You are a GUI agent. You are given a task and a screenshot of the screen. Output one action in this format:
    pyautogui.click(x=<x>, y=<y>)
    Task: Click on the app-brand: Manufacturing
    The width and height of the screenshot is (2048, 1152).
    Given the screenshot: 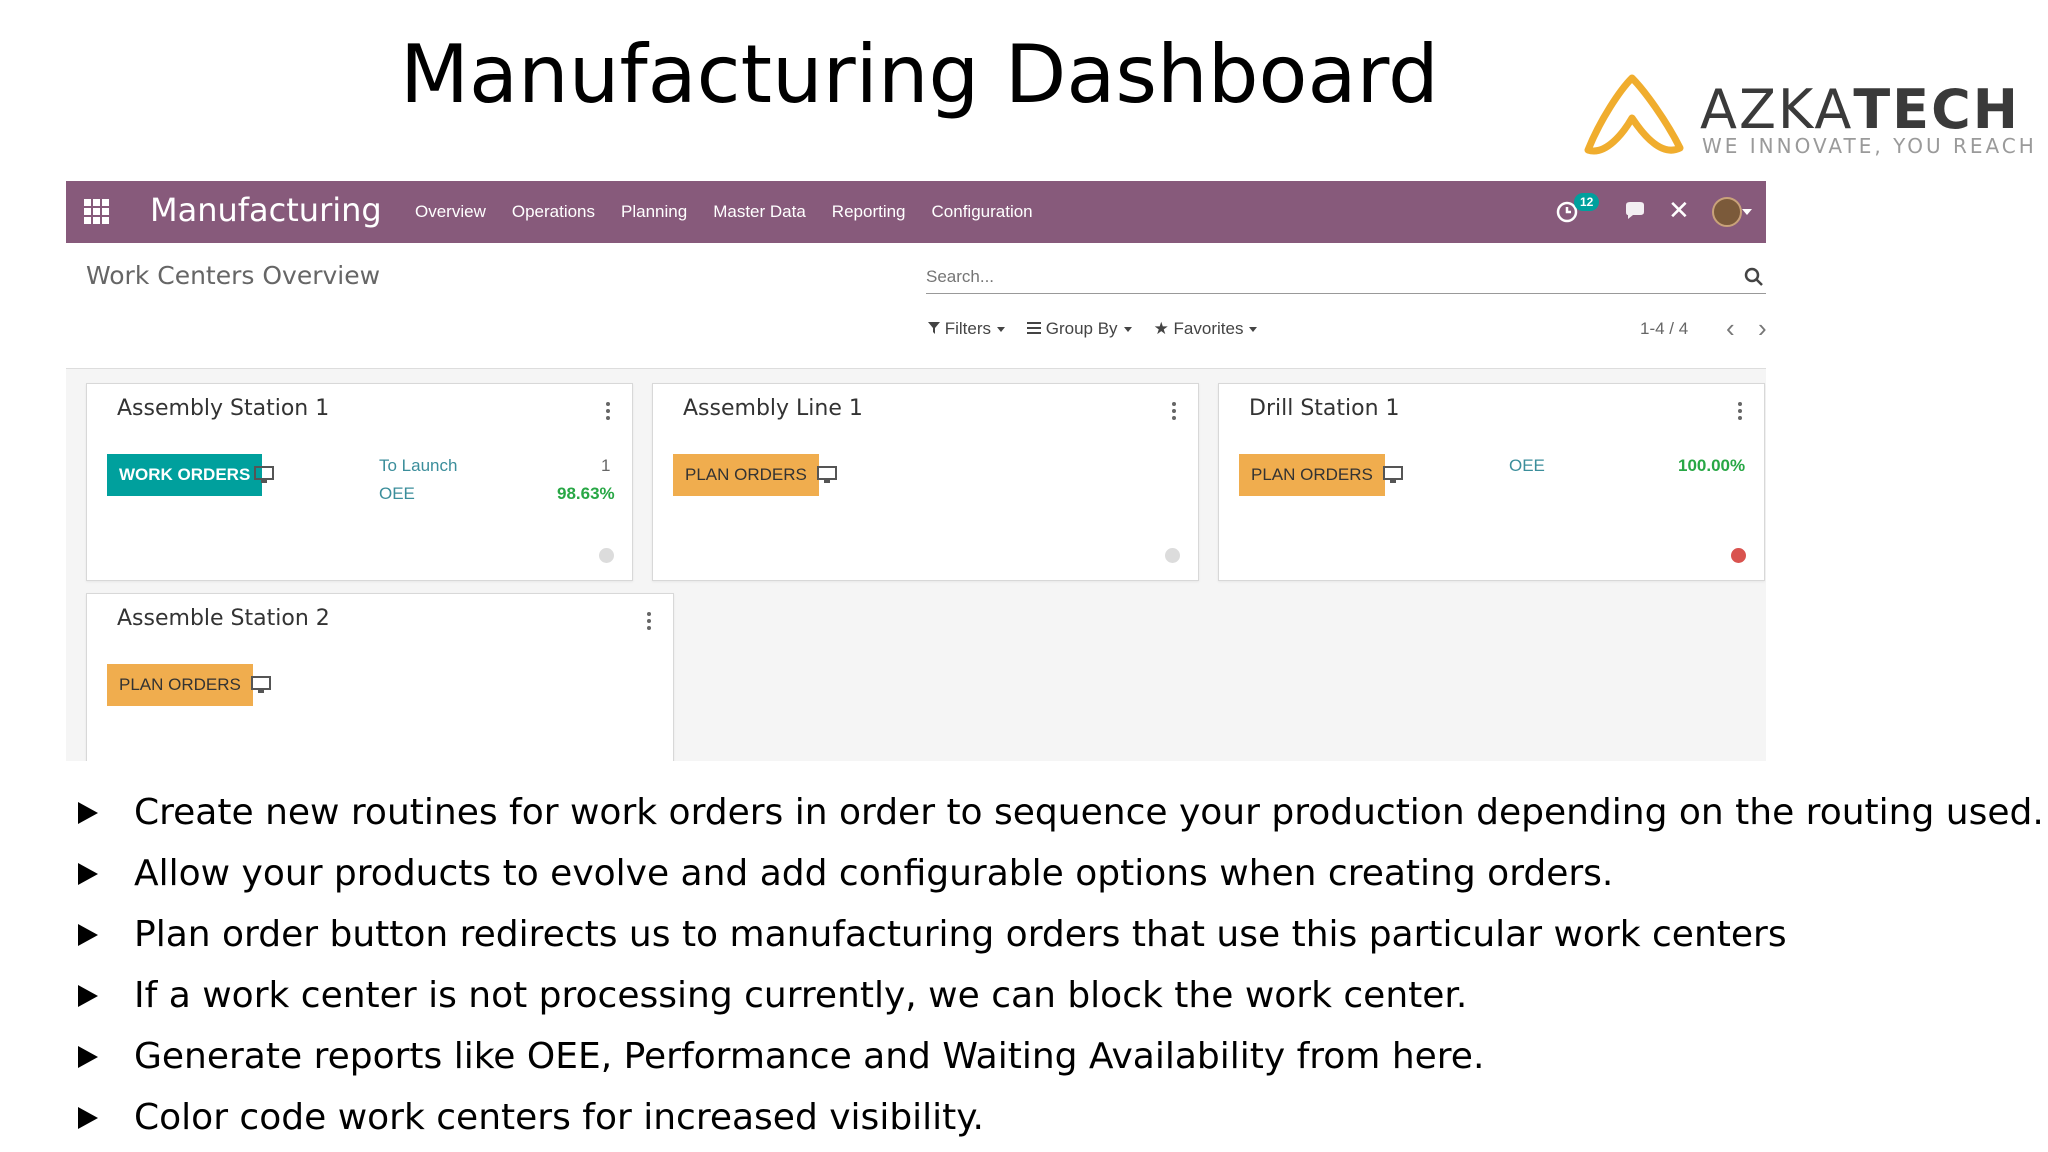 What is the action you would take?
    pyautogui.click(x=266, y=210)
    